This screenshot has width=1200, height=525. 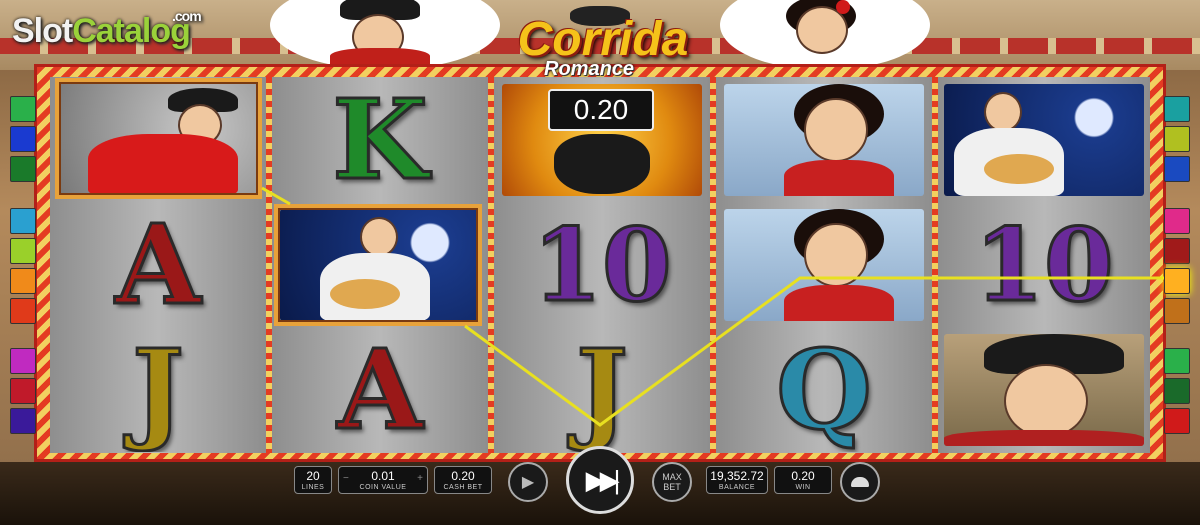 What do you see at coordinates (383, 480) in the screenshot?
I see `coin-value-selector: − 0.01 COIN VALUE +` at bounding box center [383, 480].